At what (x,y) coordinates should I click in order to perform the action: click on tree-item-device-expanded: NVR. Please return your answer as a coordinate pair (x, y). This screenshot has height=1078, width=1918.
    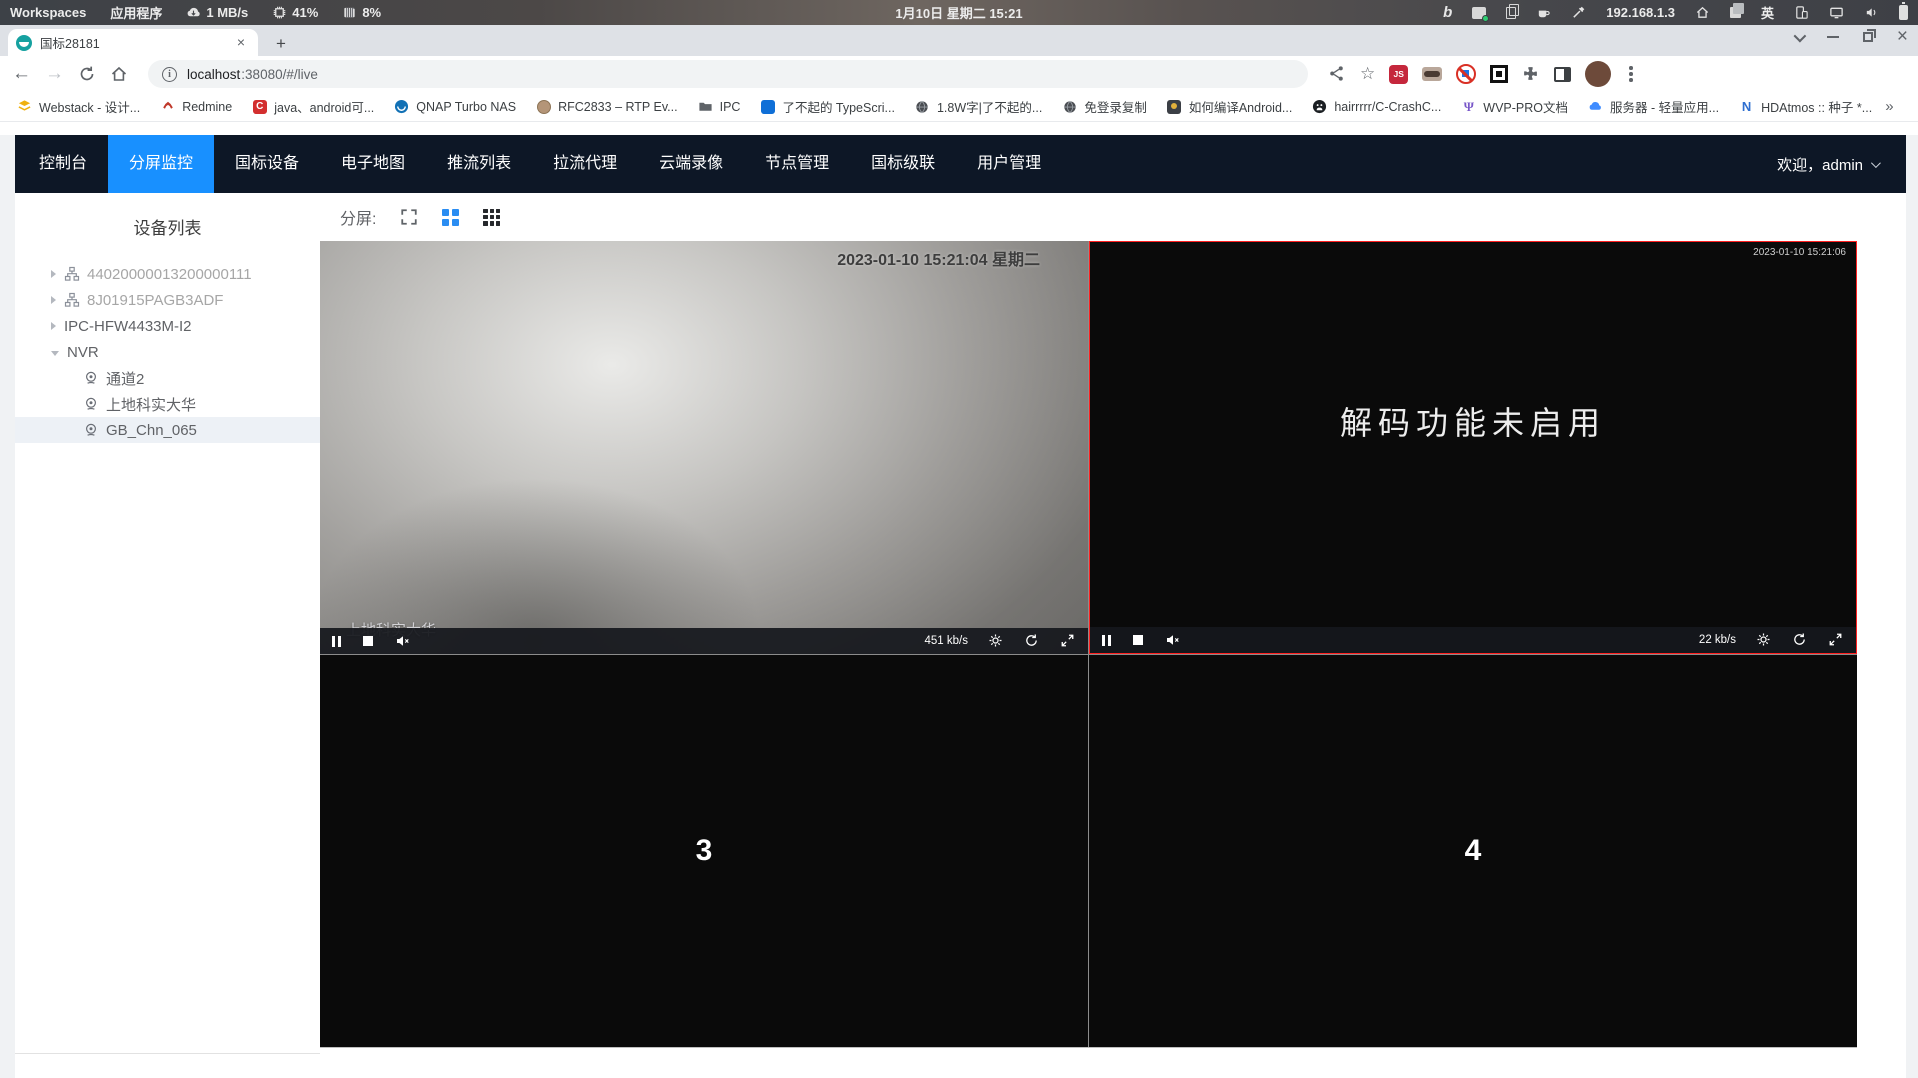
    Looking at the image, I should click on (167, 352).